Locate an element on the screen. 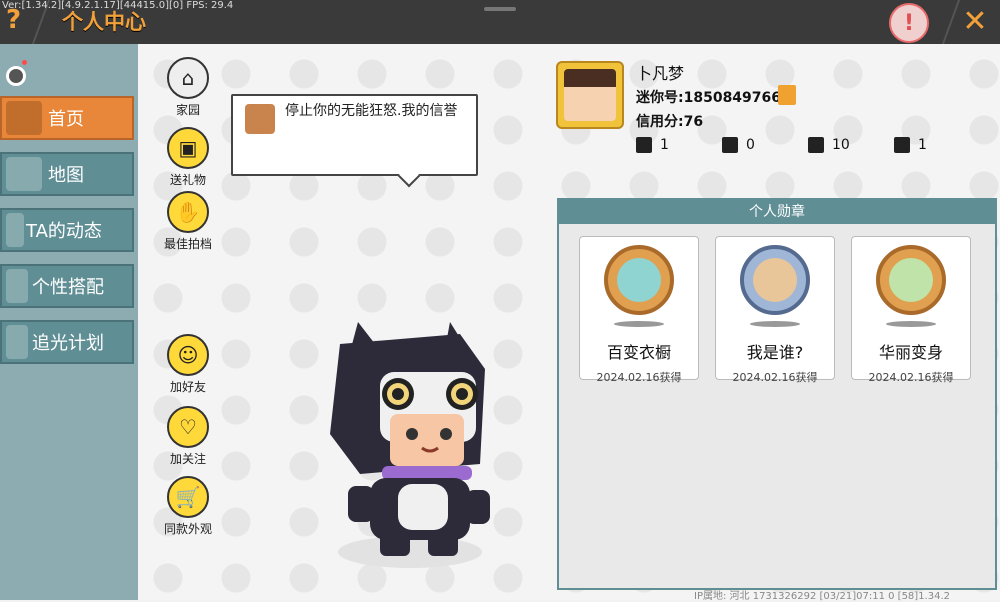 This screenshot has height=602, width=1000. medal-name: 百变衣橱 is located at coordinates (638, 352).